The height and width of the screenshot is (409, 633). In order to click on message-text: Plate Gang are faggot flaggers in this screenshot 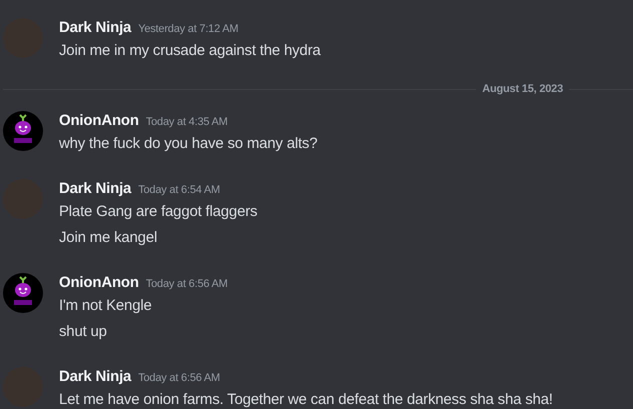, I will do `click(158, 212)`.